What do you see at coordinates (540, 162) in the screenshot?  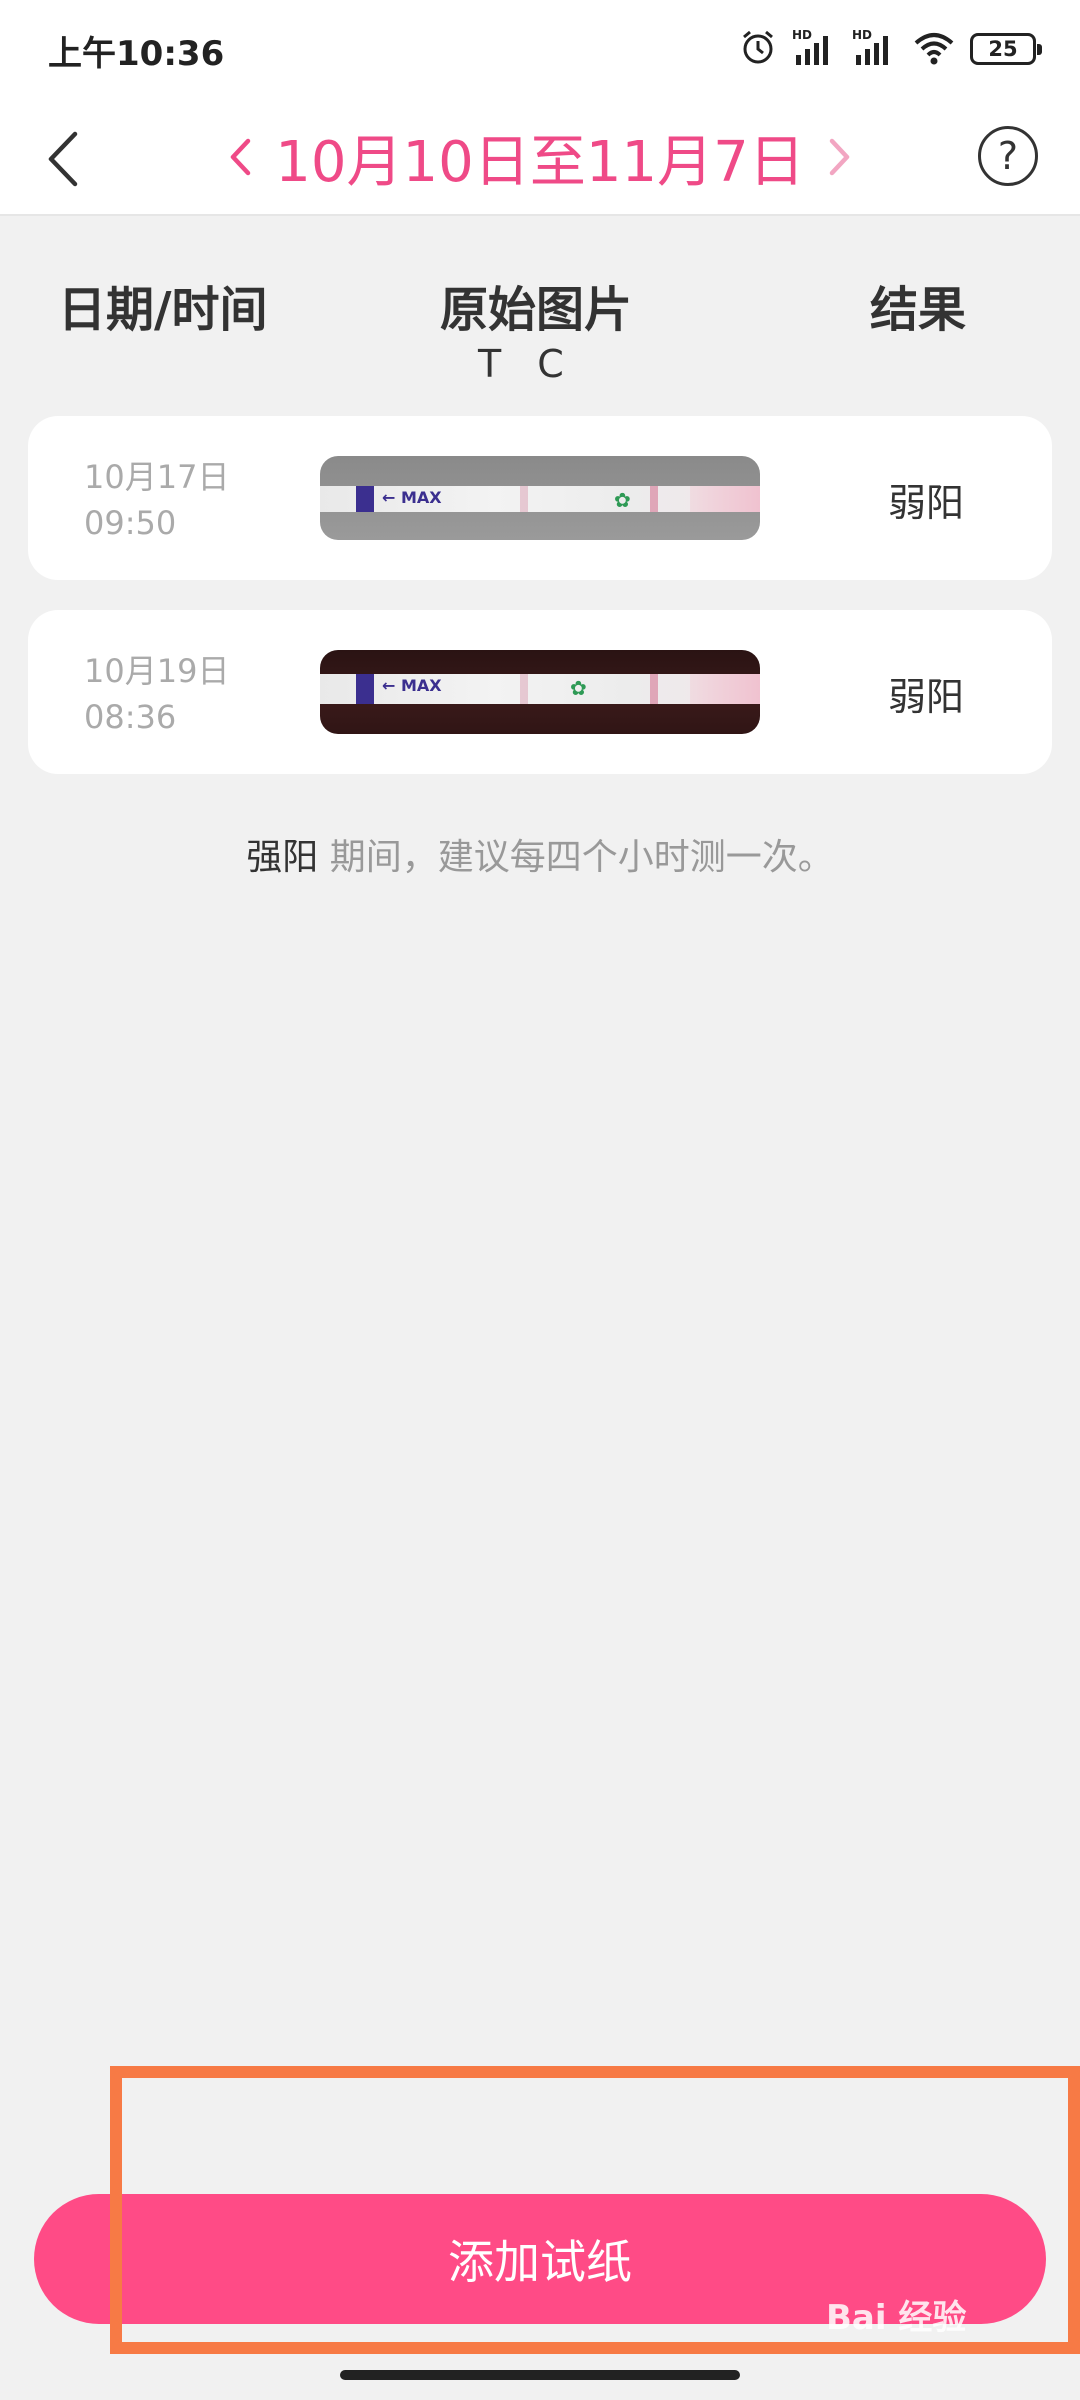 I see `date-range-title: 10月10日至11月7日` at bounding box center [540, 162].